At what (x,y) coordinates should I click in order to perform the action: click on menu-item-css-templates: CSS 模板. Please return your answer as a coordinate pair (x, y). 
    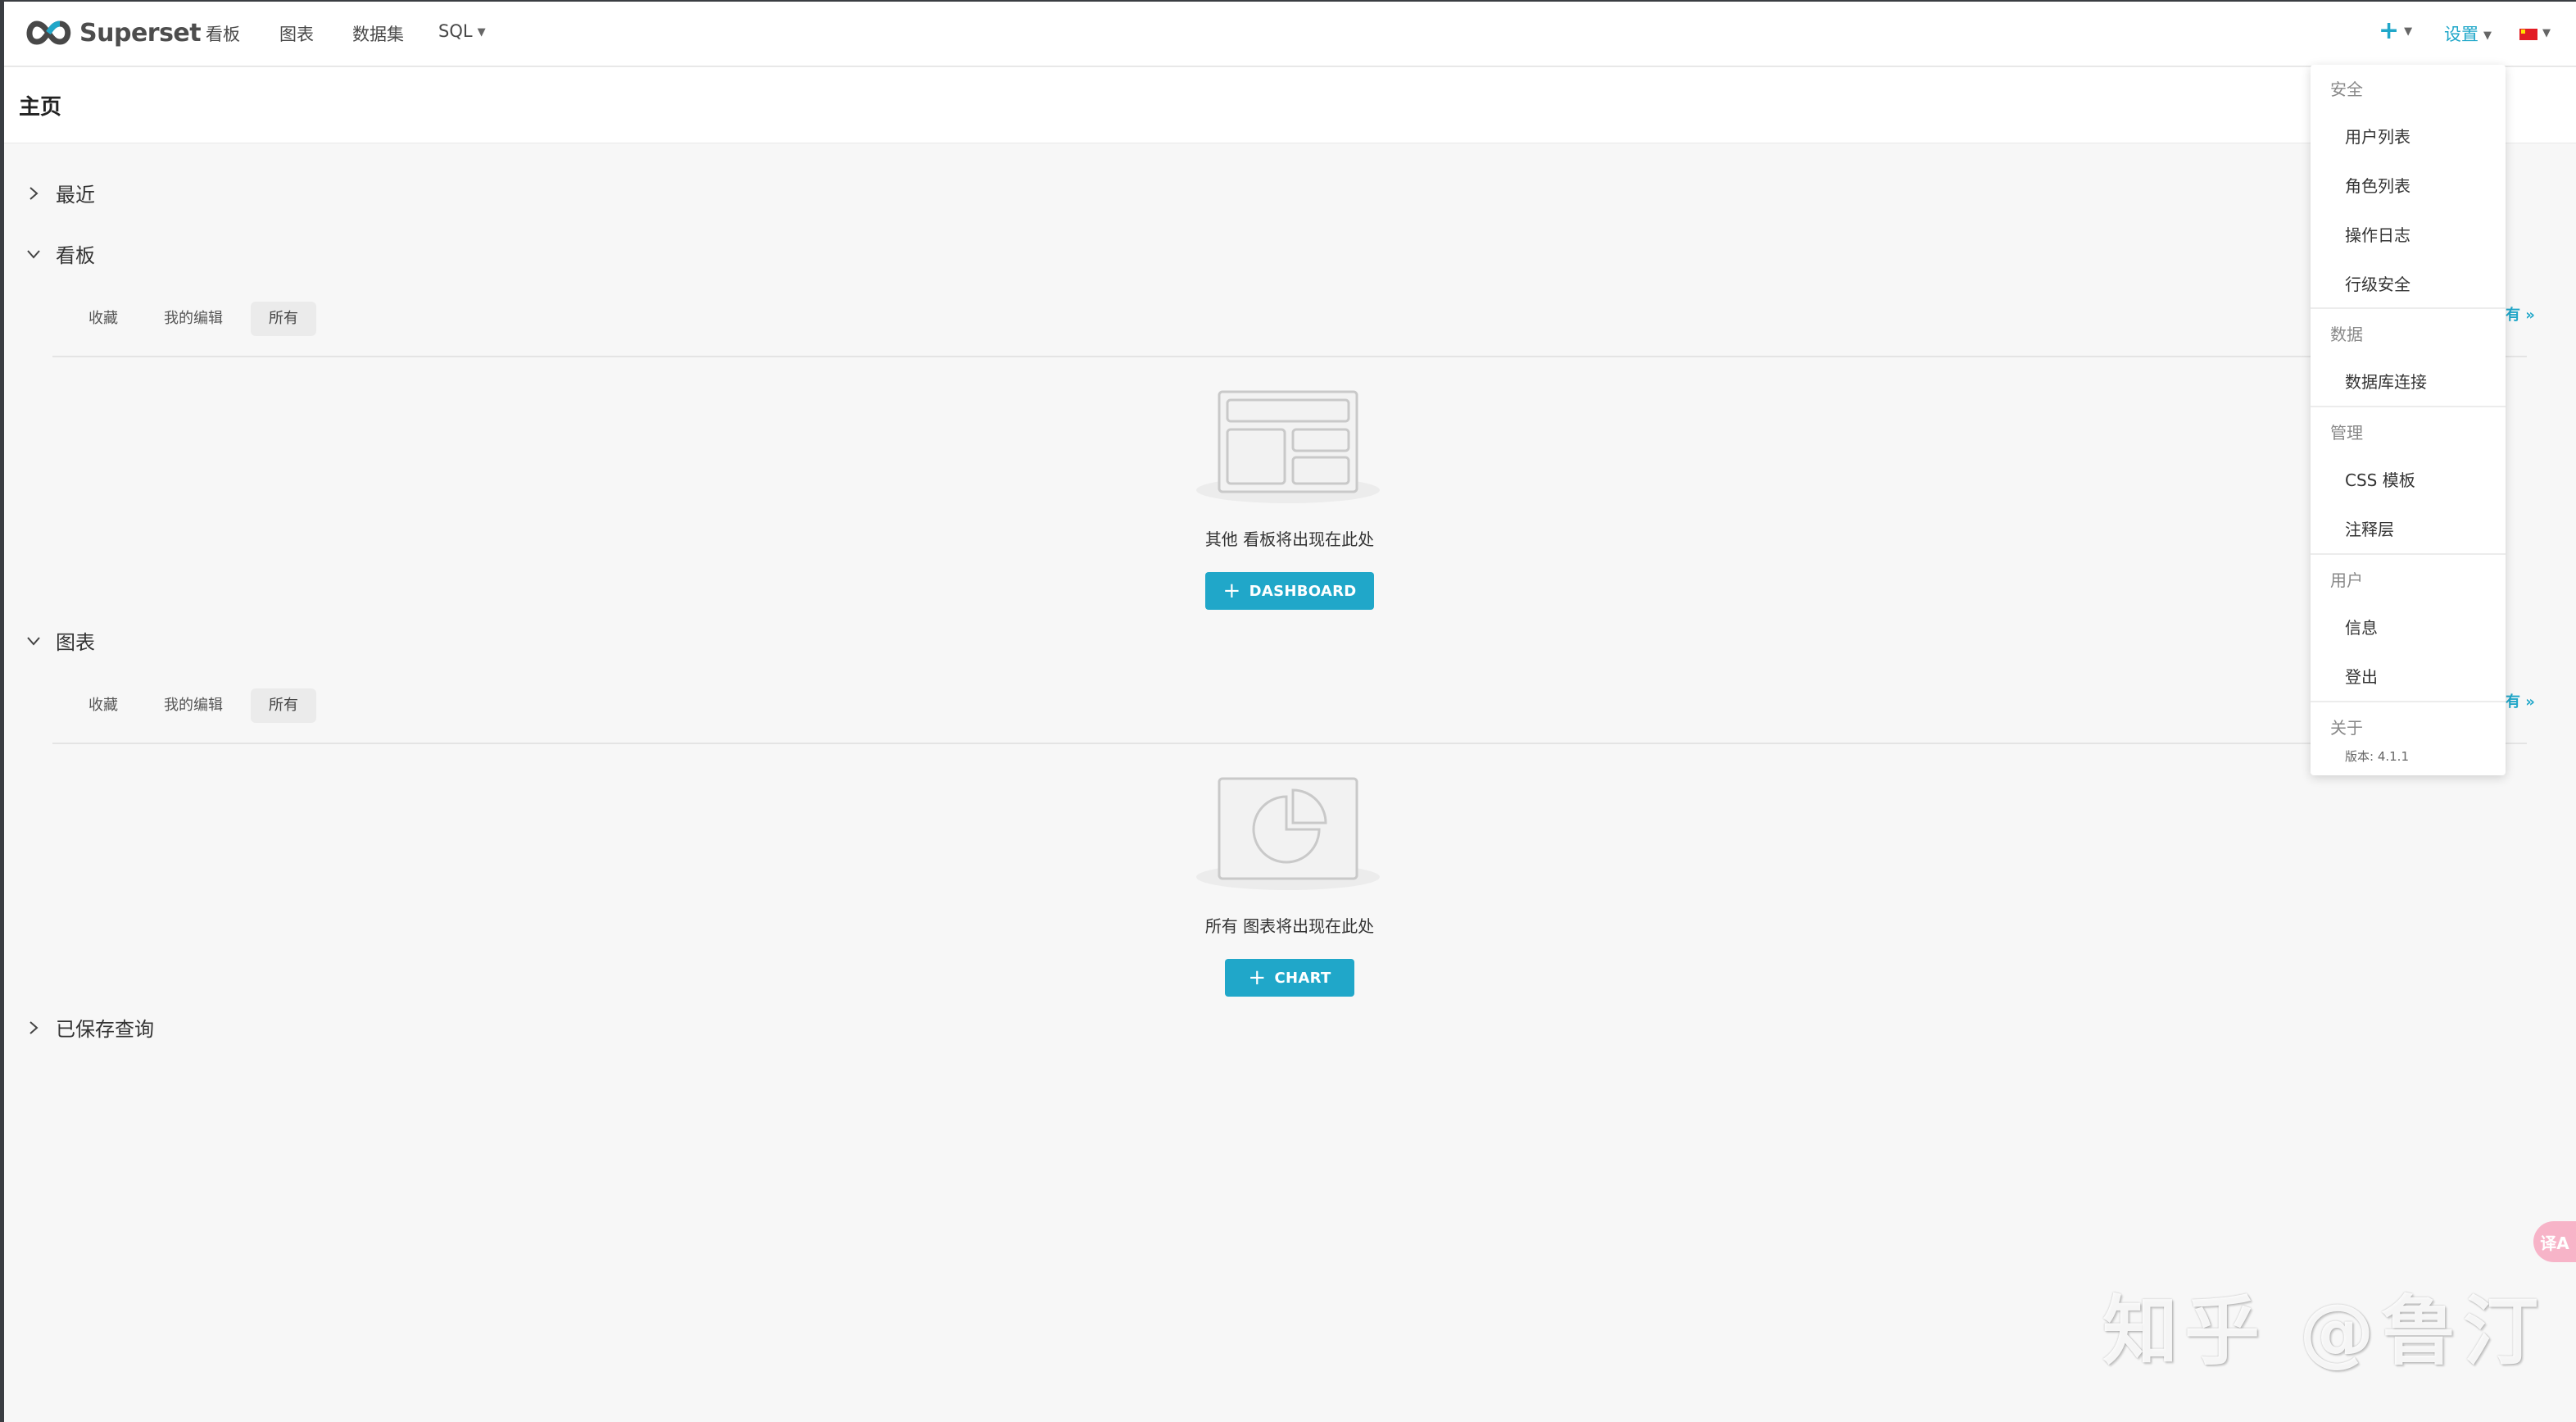
    Looking at the image, I should click on (2380, 479).